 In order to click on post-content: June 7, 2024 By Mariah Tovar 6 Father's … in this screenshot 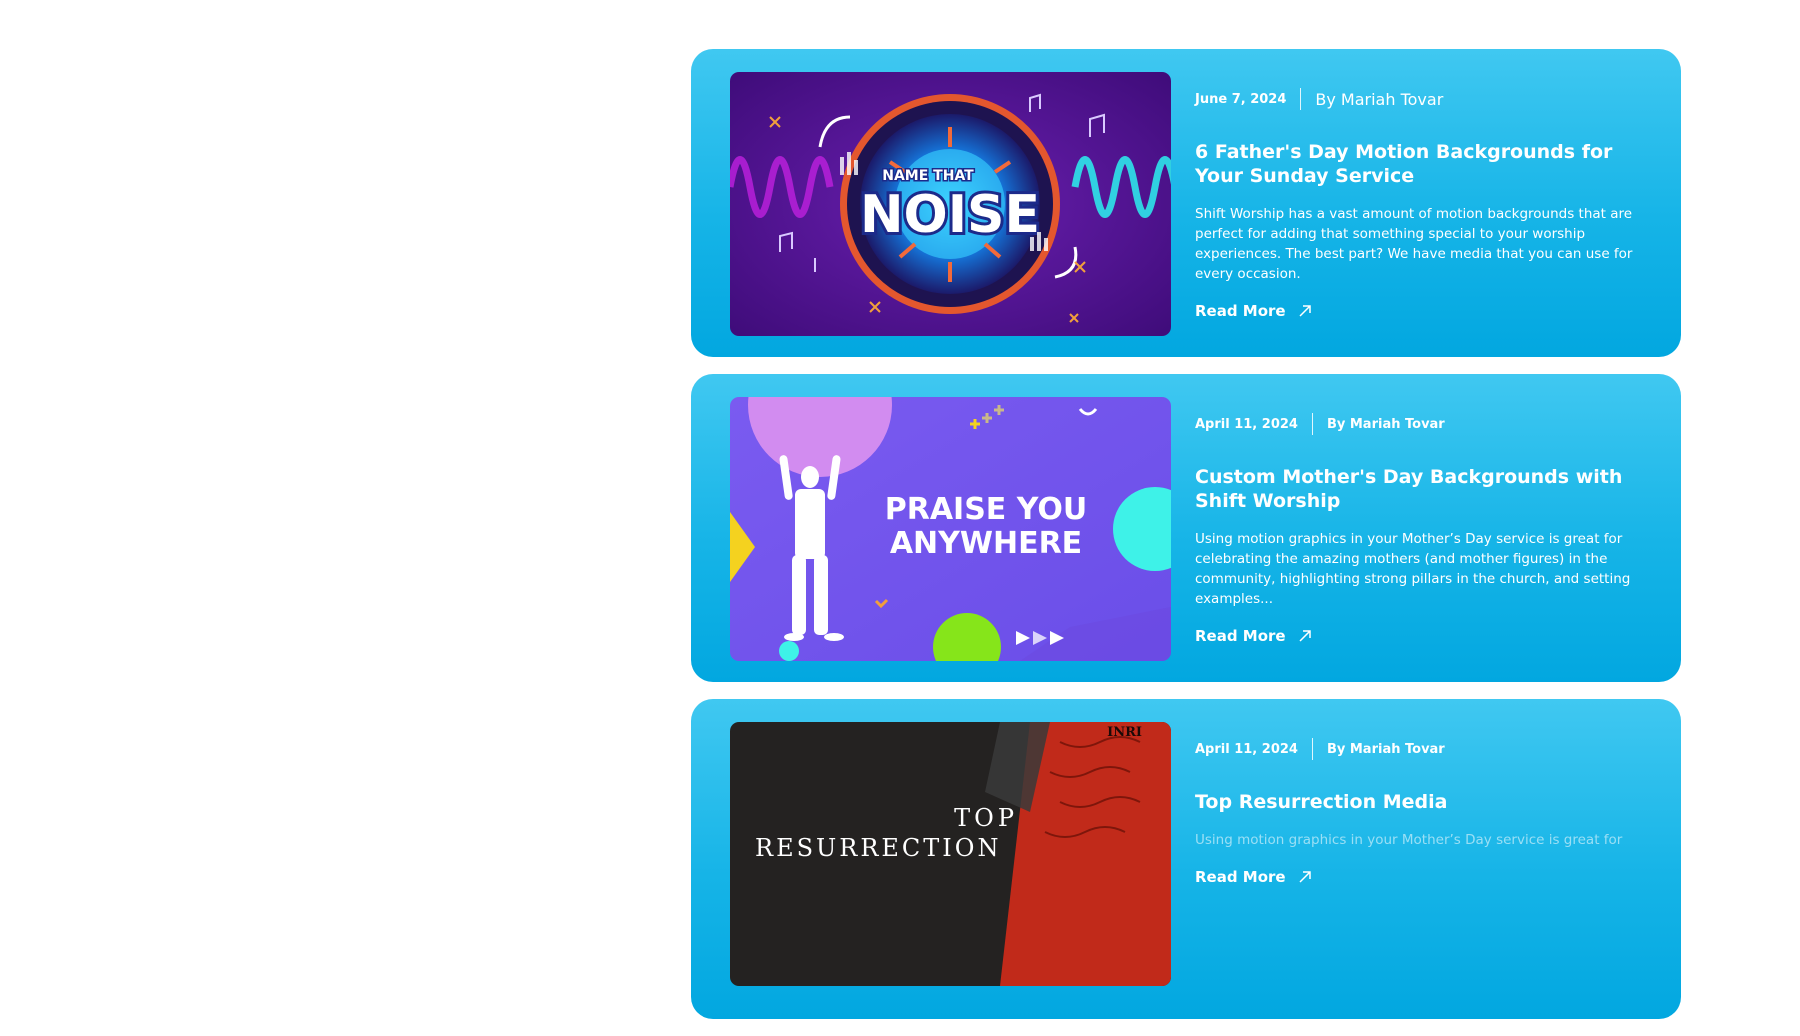, I will do `click(1422, 196)`.